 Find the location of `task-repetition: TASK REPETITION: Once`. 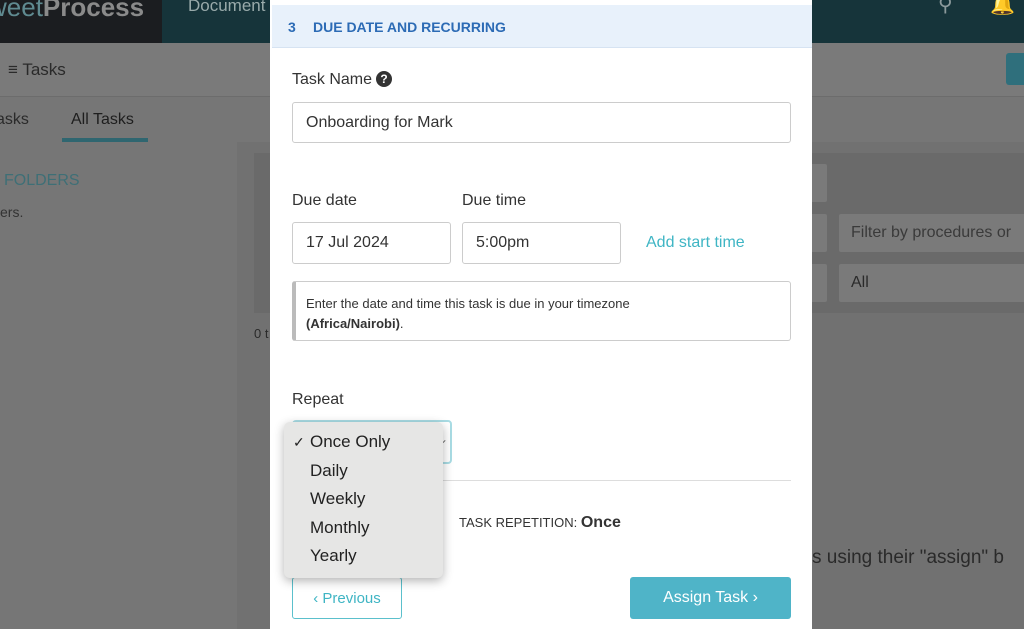

task-repetition: TASK REPETITION: Once is located at coordinates (540, 522).